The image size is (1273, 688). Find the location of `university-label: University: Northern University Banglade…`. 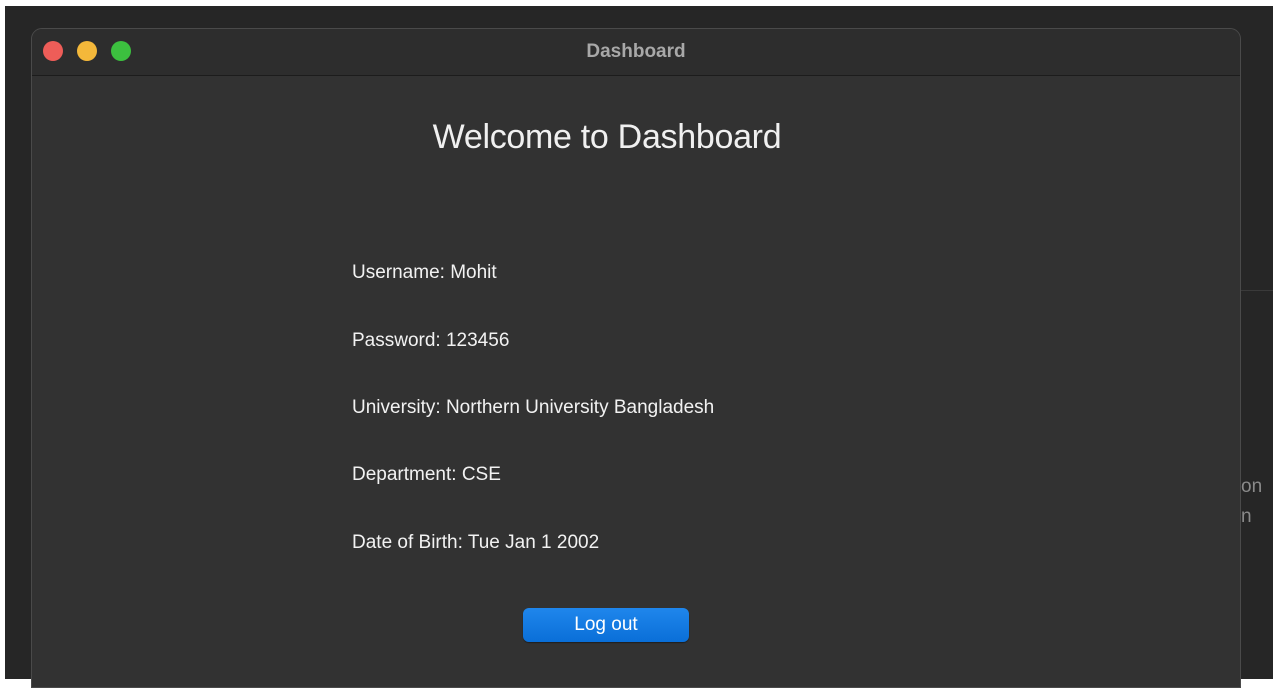

university-label: University: Northern University Banglade… is located at coordinates (533, 407).